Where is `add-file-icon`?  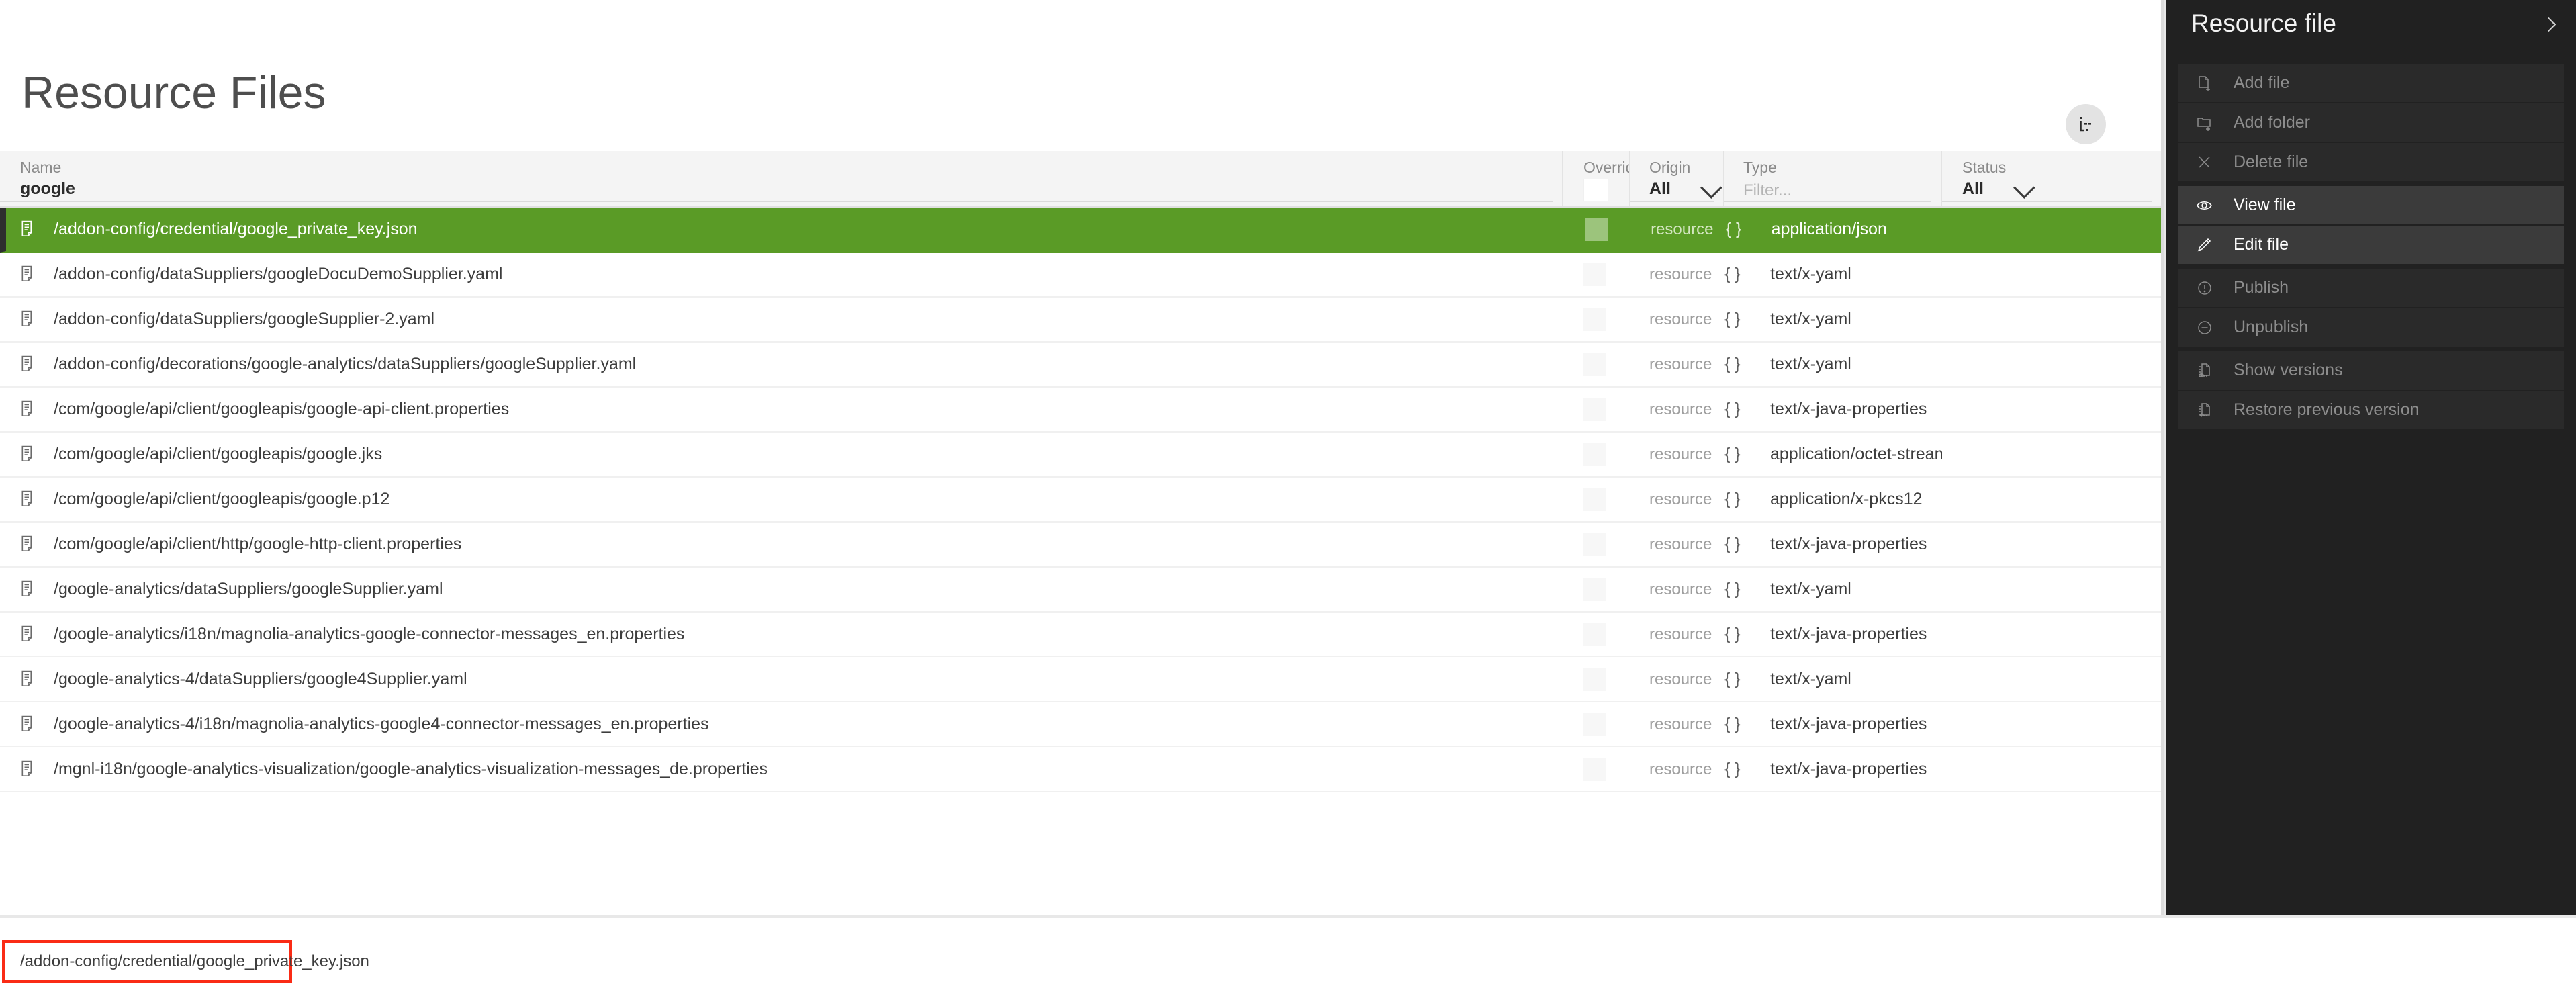
add-file-icon is located at coordinates (2204, 84).